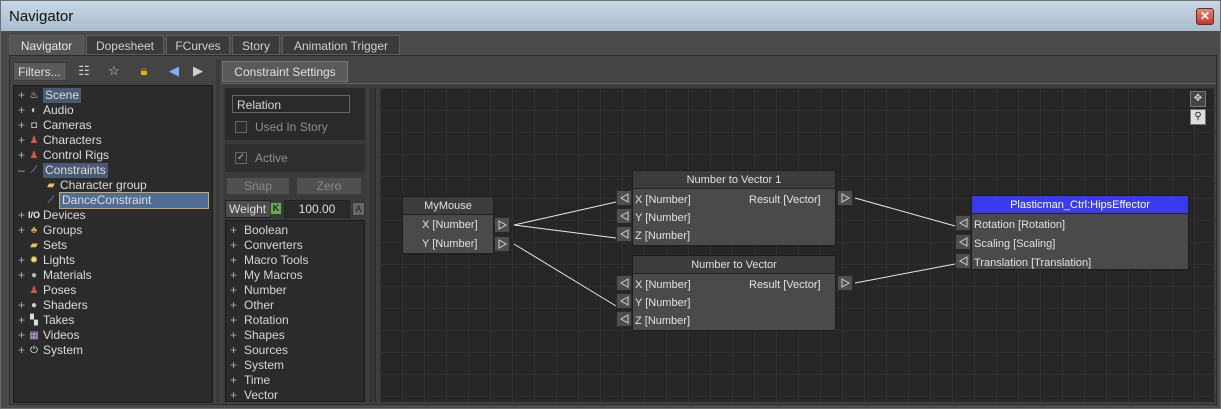 The height and width of the screenshot is (409, 1221). Describe the element at coordinates (1198, 99) in the screenshot. I see `move-view-icon: ✥` at that location.